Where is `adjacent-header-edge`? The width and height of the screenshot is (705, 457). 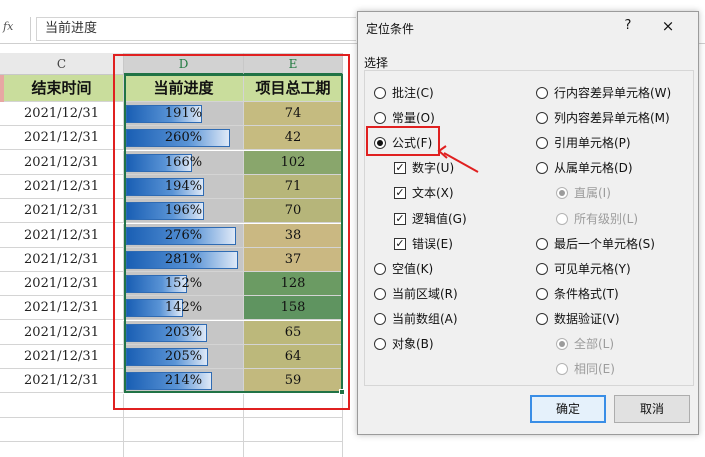 adjacent-header-edge is located at coordinates (2, 88).